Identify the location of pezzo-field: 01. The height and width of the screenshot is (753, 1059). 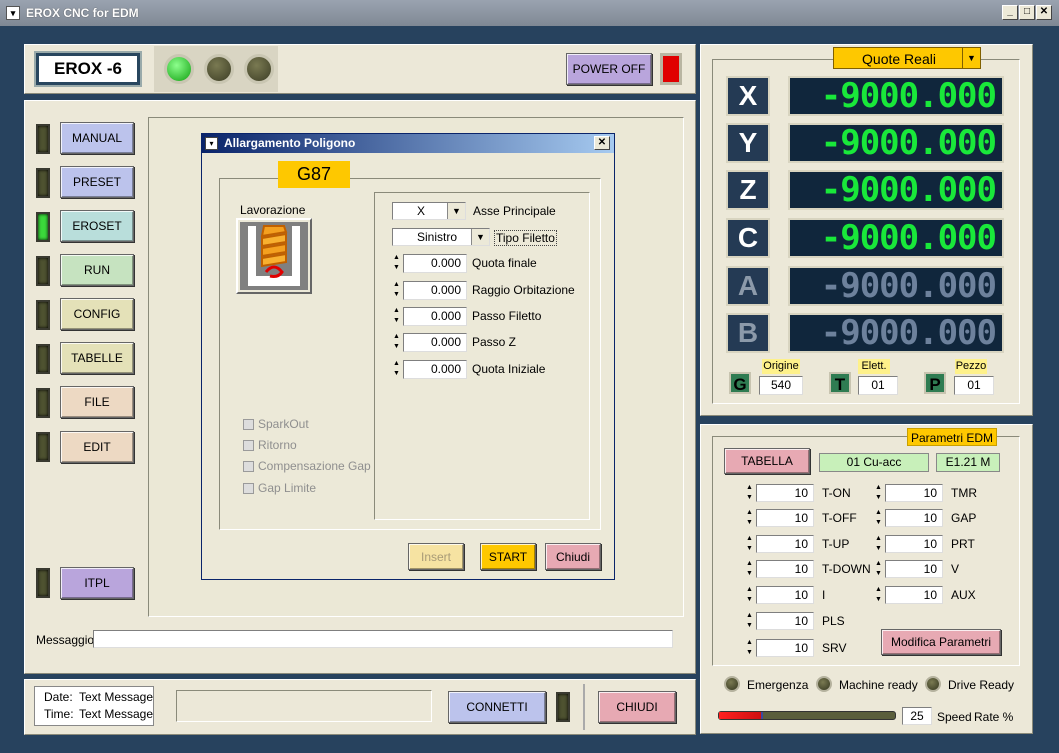
(974, 385).